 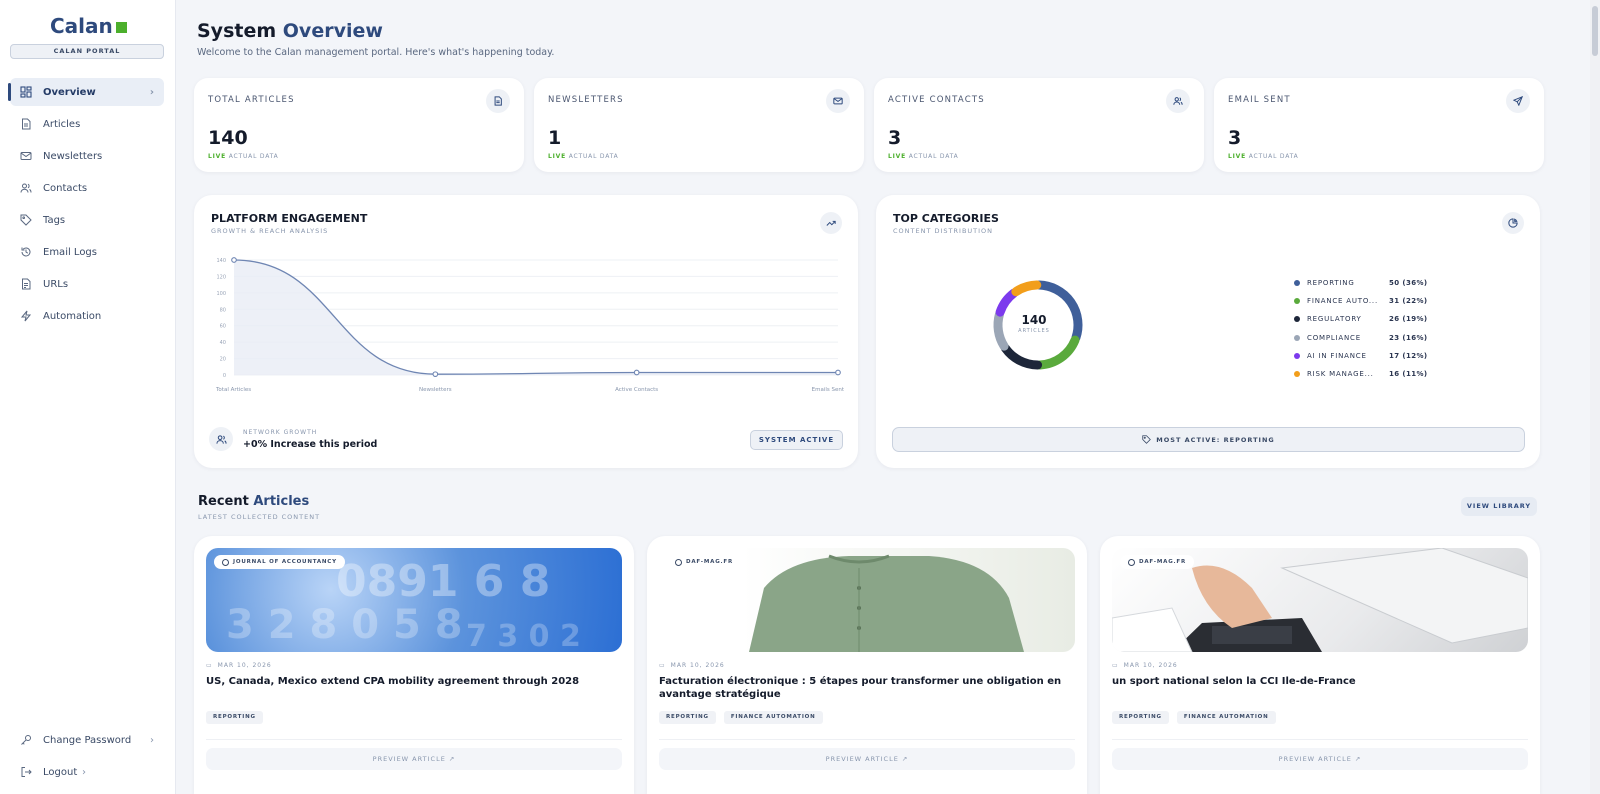 I want to click on sidebar-item-label: Newsletters, so click(x=73, y=156).